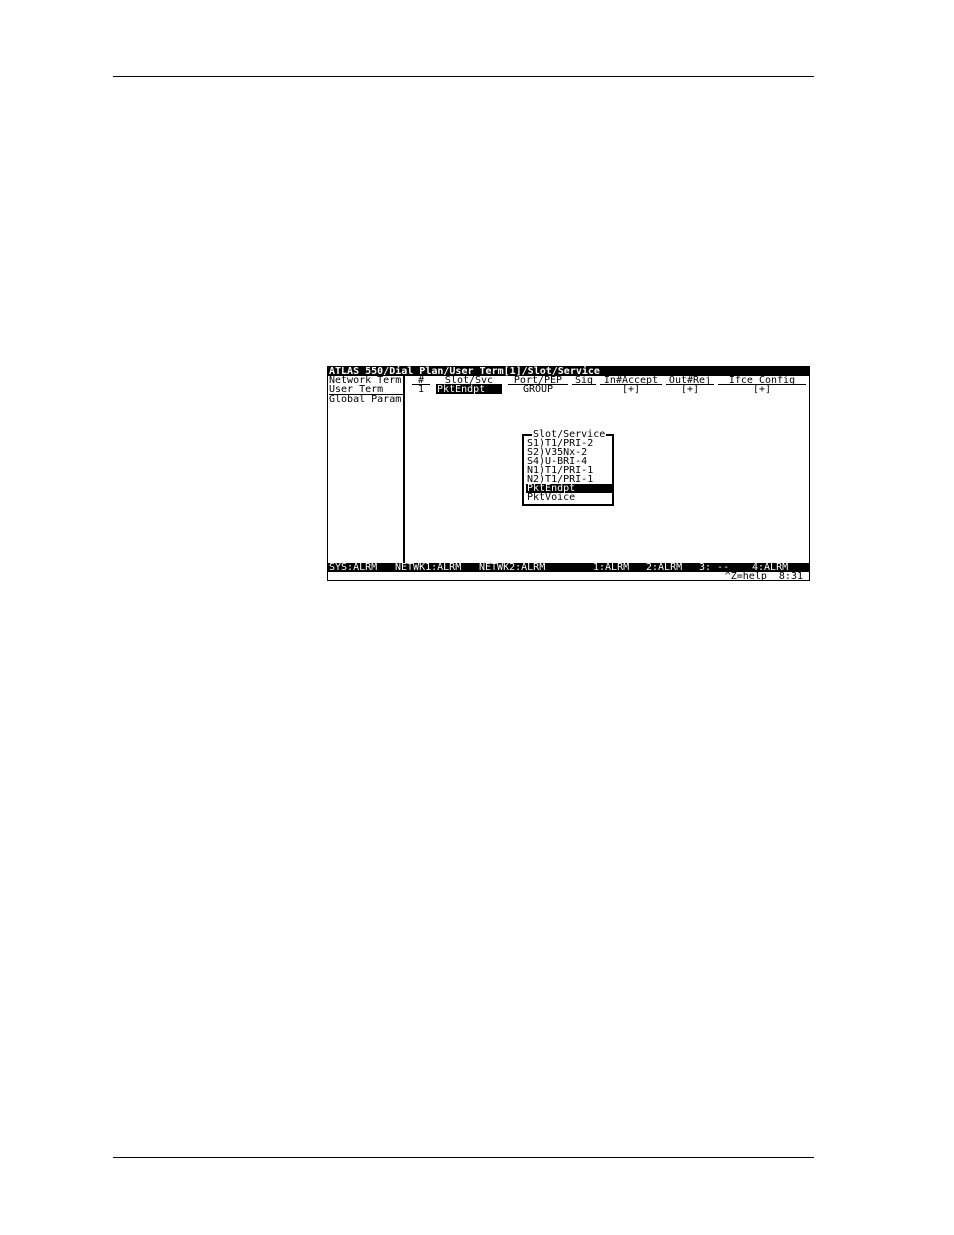  I want to click on column-header-sig: Sig, so click(584, 381).